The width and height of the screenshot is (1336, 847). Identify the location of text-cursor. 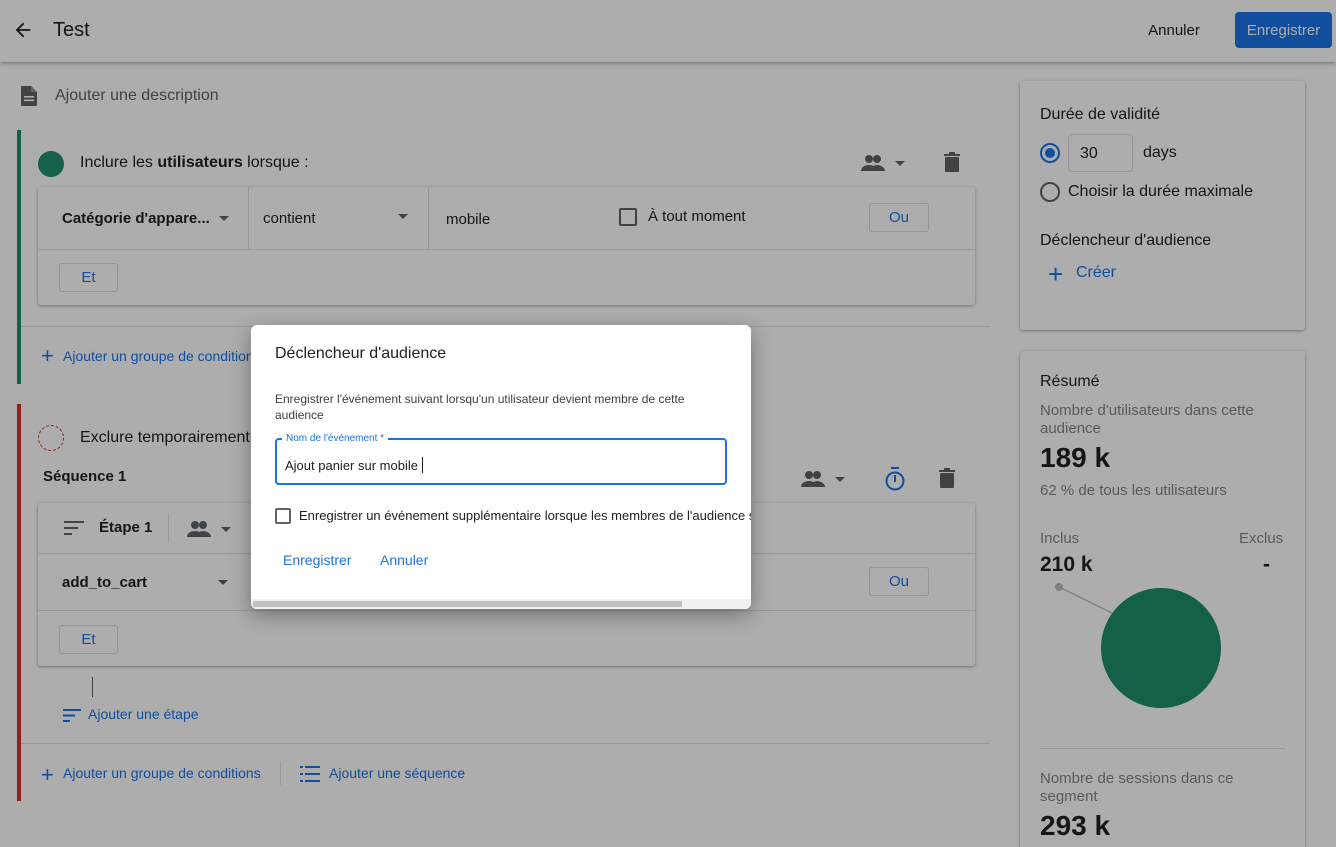
(422, 465).